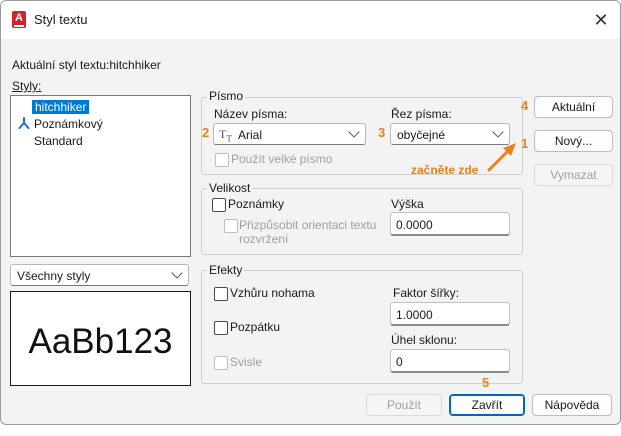  Describe the element at coordinates (487, 405) in the screenshot. I see `close-button: Zavřít` at that location.